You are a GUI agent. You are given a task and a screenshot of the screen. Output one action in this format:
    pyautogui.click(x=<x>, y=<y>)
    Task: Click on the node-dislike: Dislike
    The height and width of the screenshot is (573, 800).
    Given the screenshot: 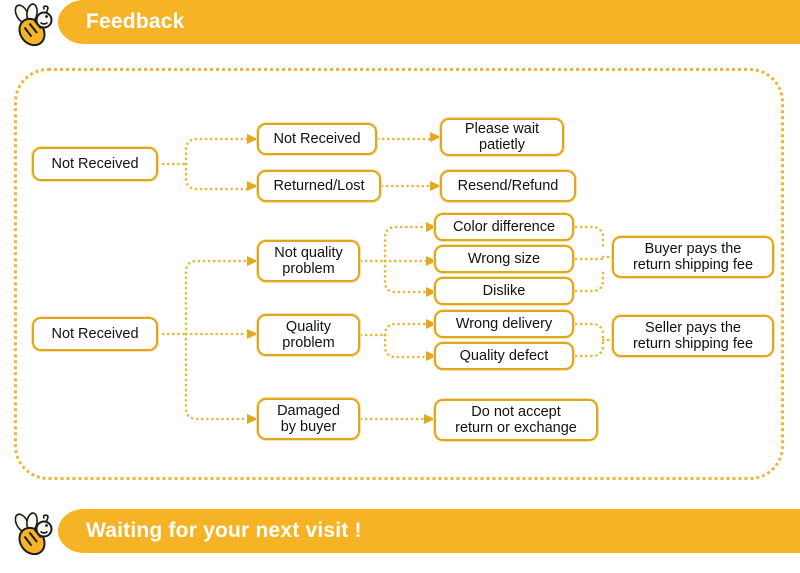 What is the action you would take?
    pyautogui.click(x=504, y=291)
    